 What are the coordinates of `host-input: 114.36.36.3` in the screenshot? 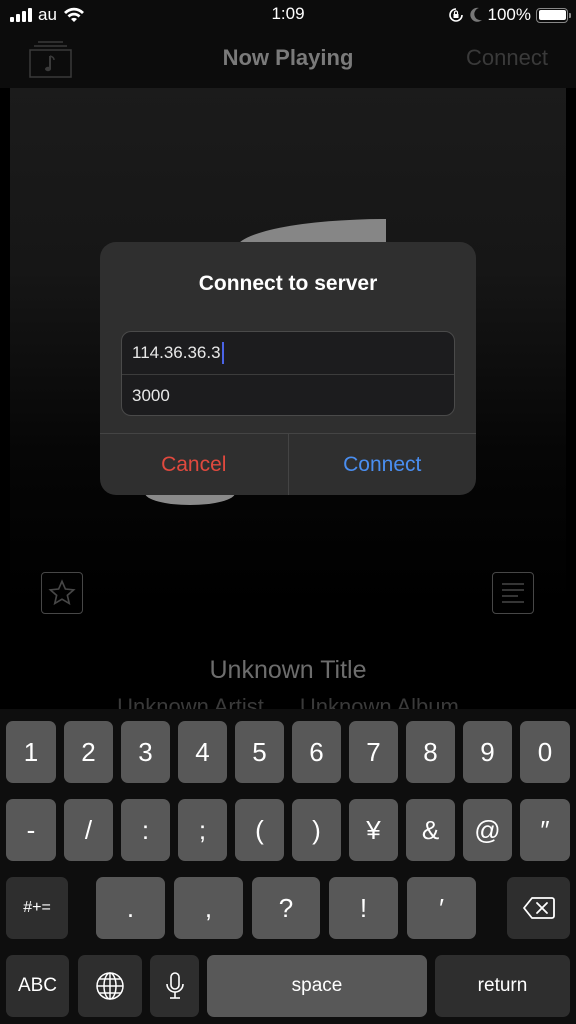 It's located at (288, 353).